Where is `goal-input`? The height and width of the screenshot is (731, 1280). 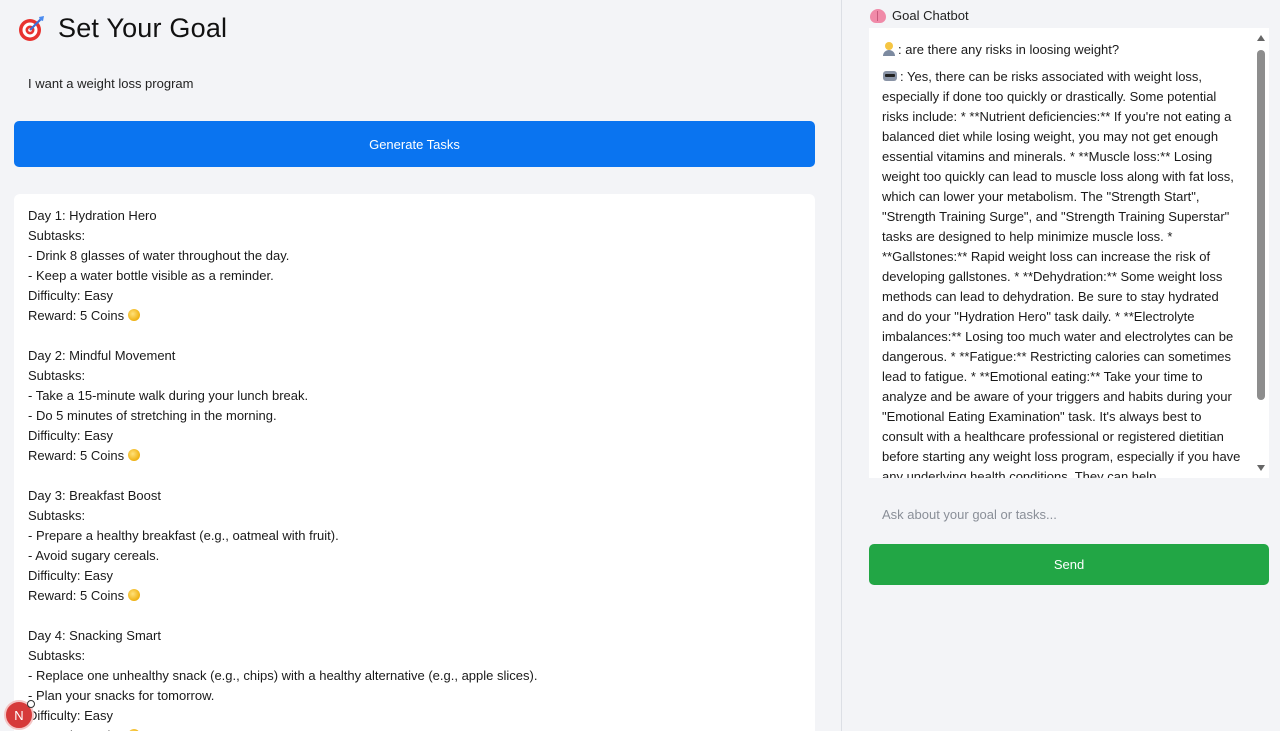 goal-input is located at coordinates (414, 83).